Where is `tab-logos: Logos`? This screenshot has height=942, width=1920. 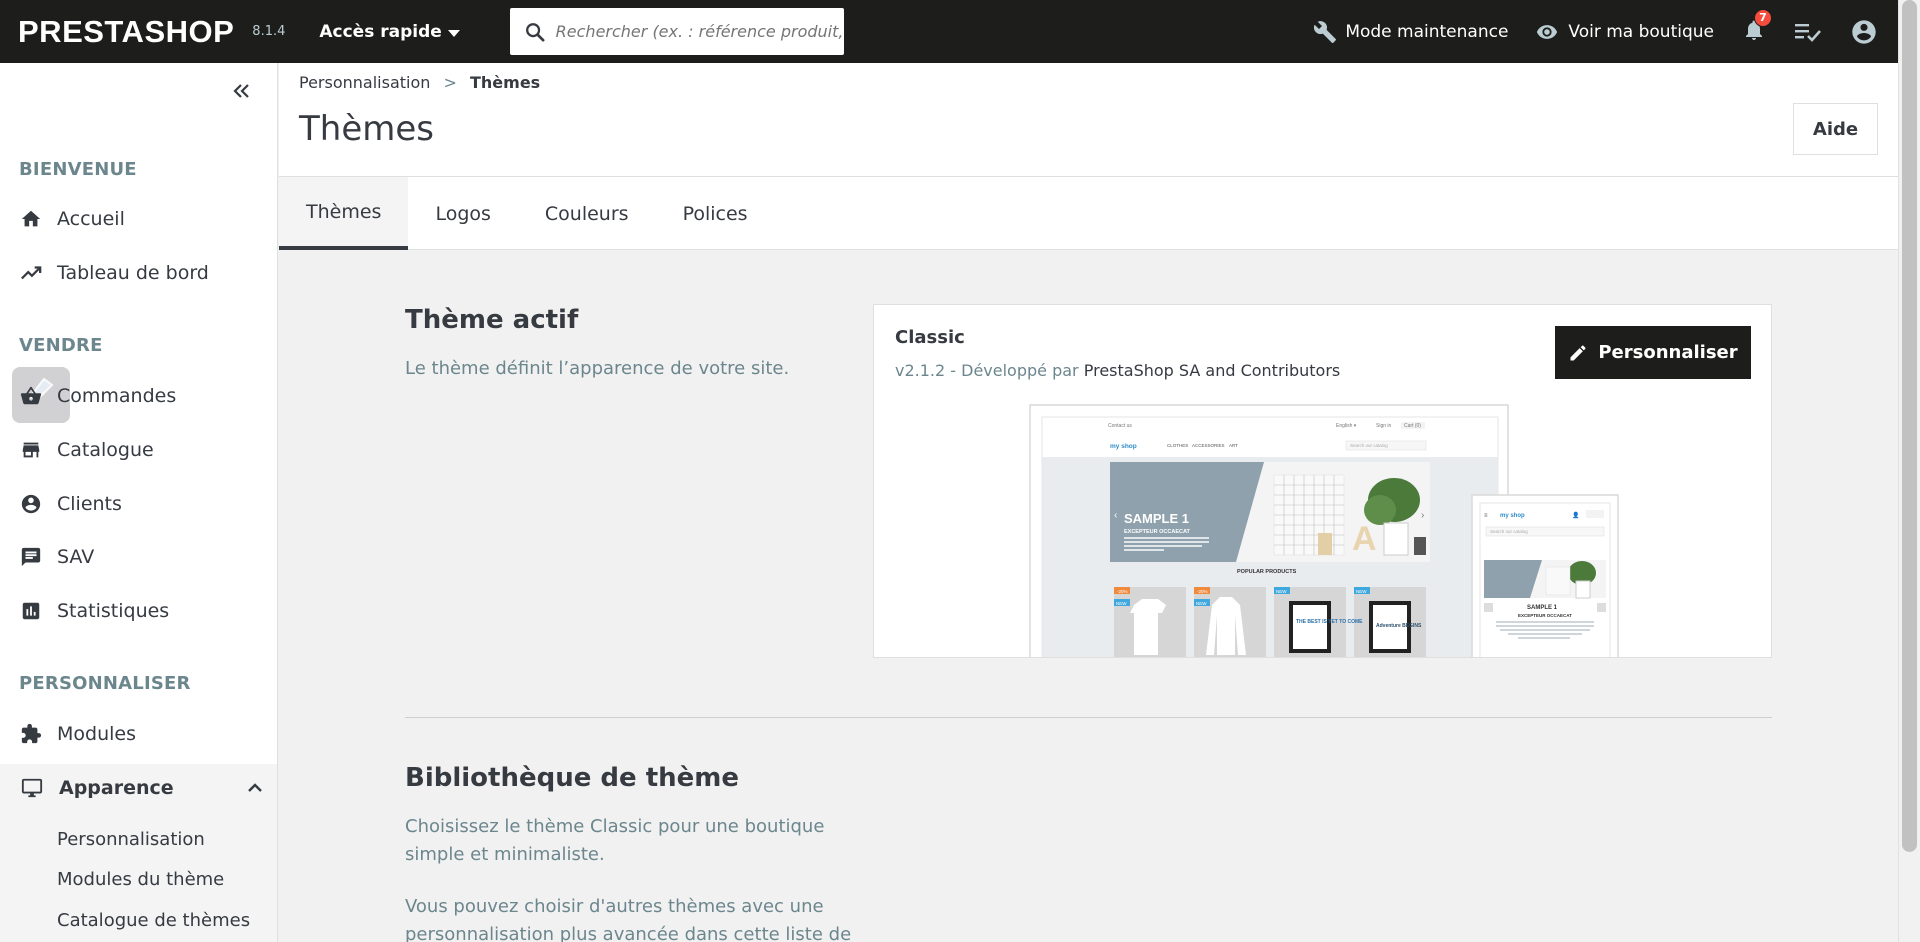 tab-logos: Logos is located at coordinates (462, 213).